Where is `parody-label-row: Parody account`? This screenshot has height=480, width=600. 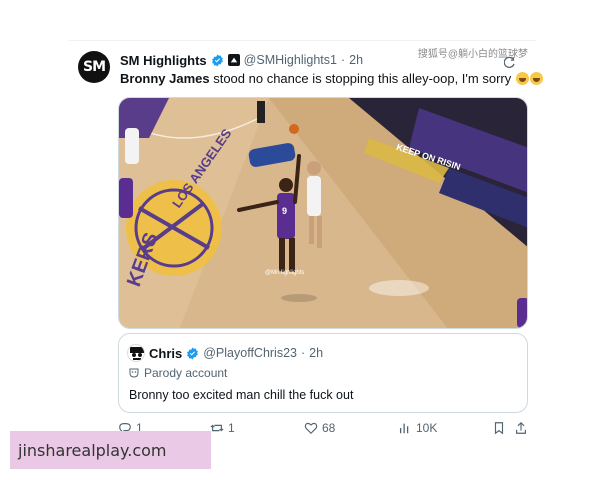
parody-label-row: Parody account is located at coordinates (178, 373).